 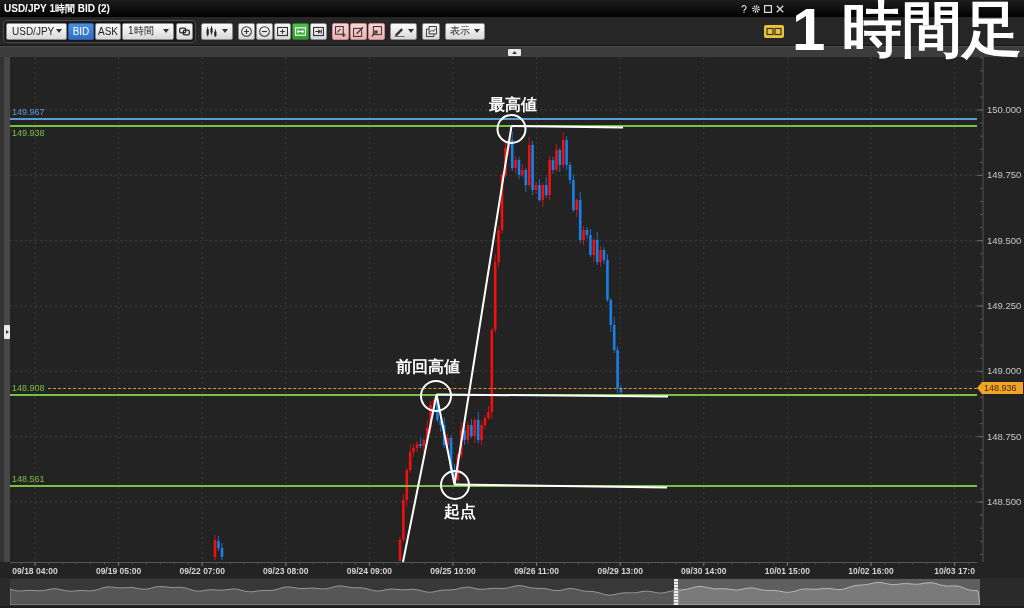 I want to click on price-tick-label: 149.000, so click(x=1004, y=371).